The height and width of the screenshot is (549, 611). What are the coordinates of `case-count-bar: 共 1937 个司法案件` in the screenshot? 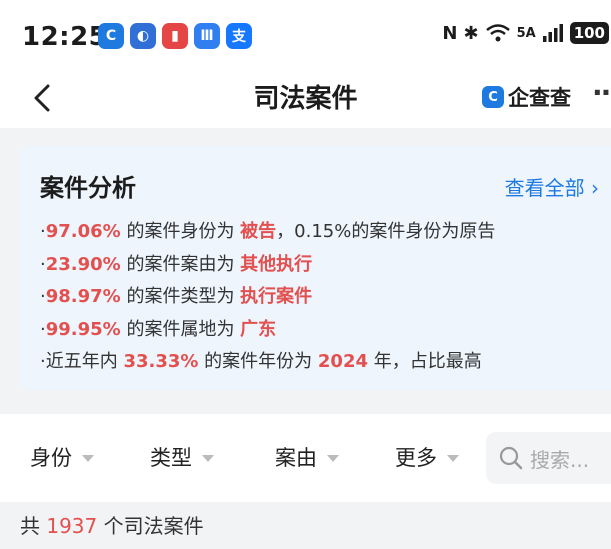 It's located at (305, 525).